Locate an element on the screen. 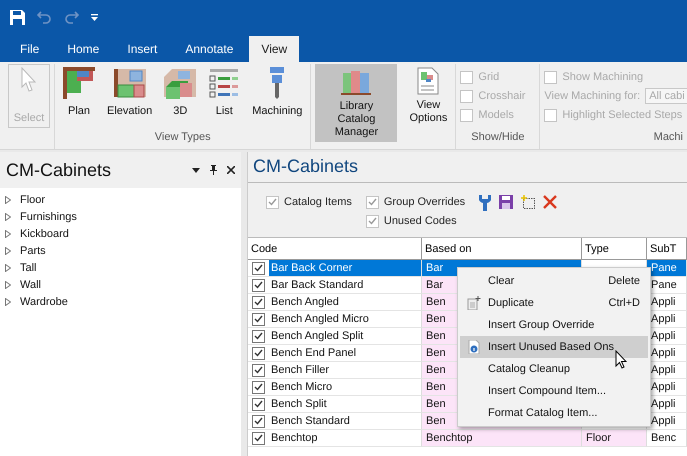 This screenshot has width=687, height=456. wrench-icon is located at coordinates (485, 203).